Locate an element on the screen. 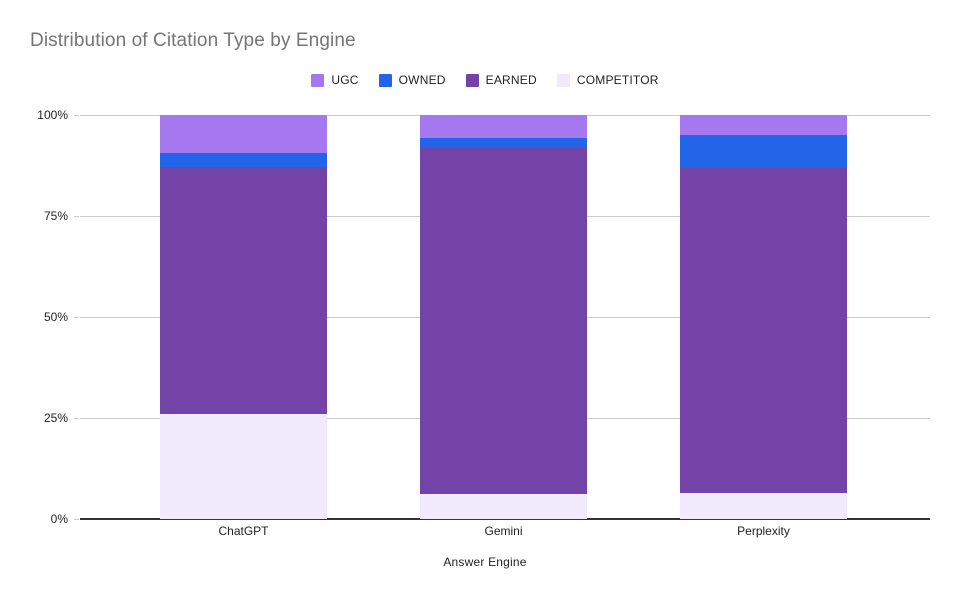  y-tick-label: 100% is located at coordinates (52, 115).